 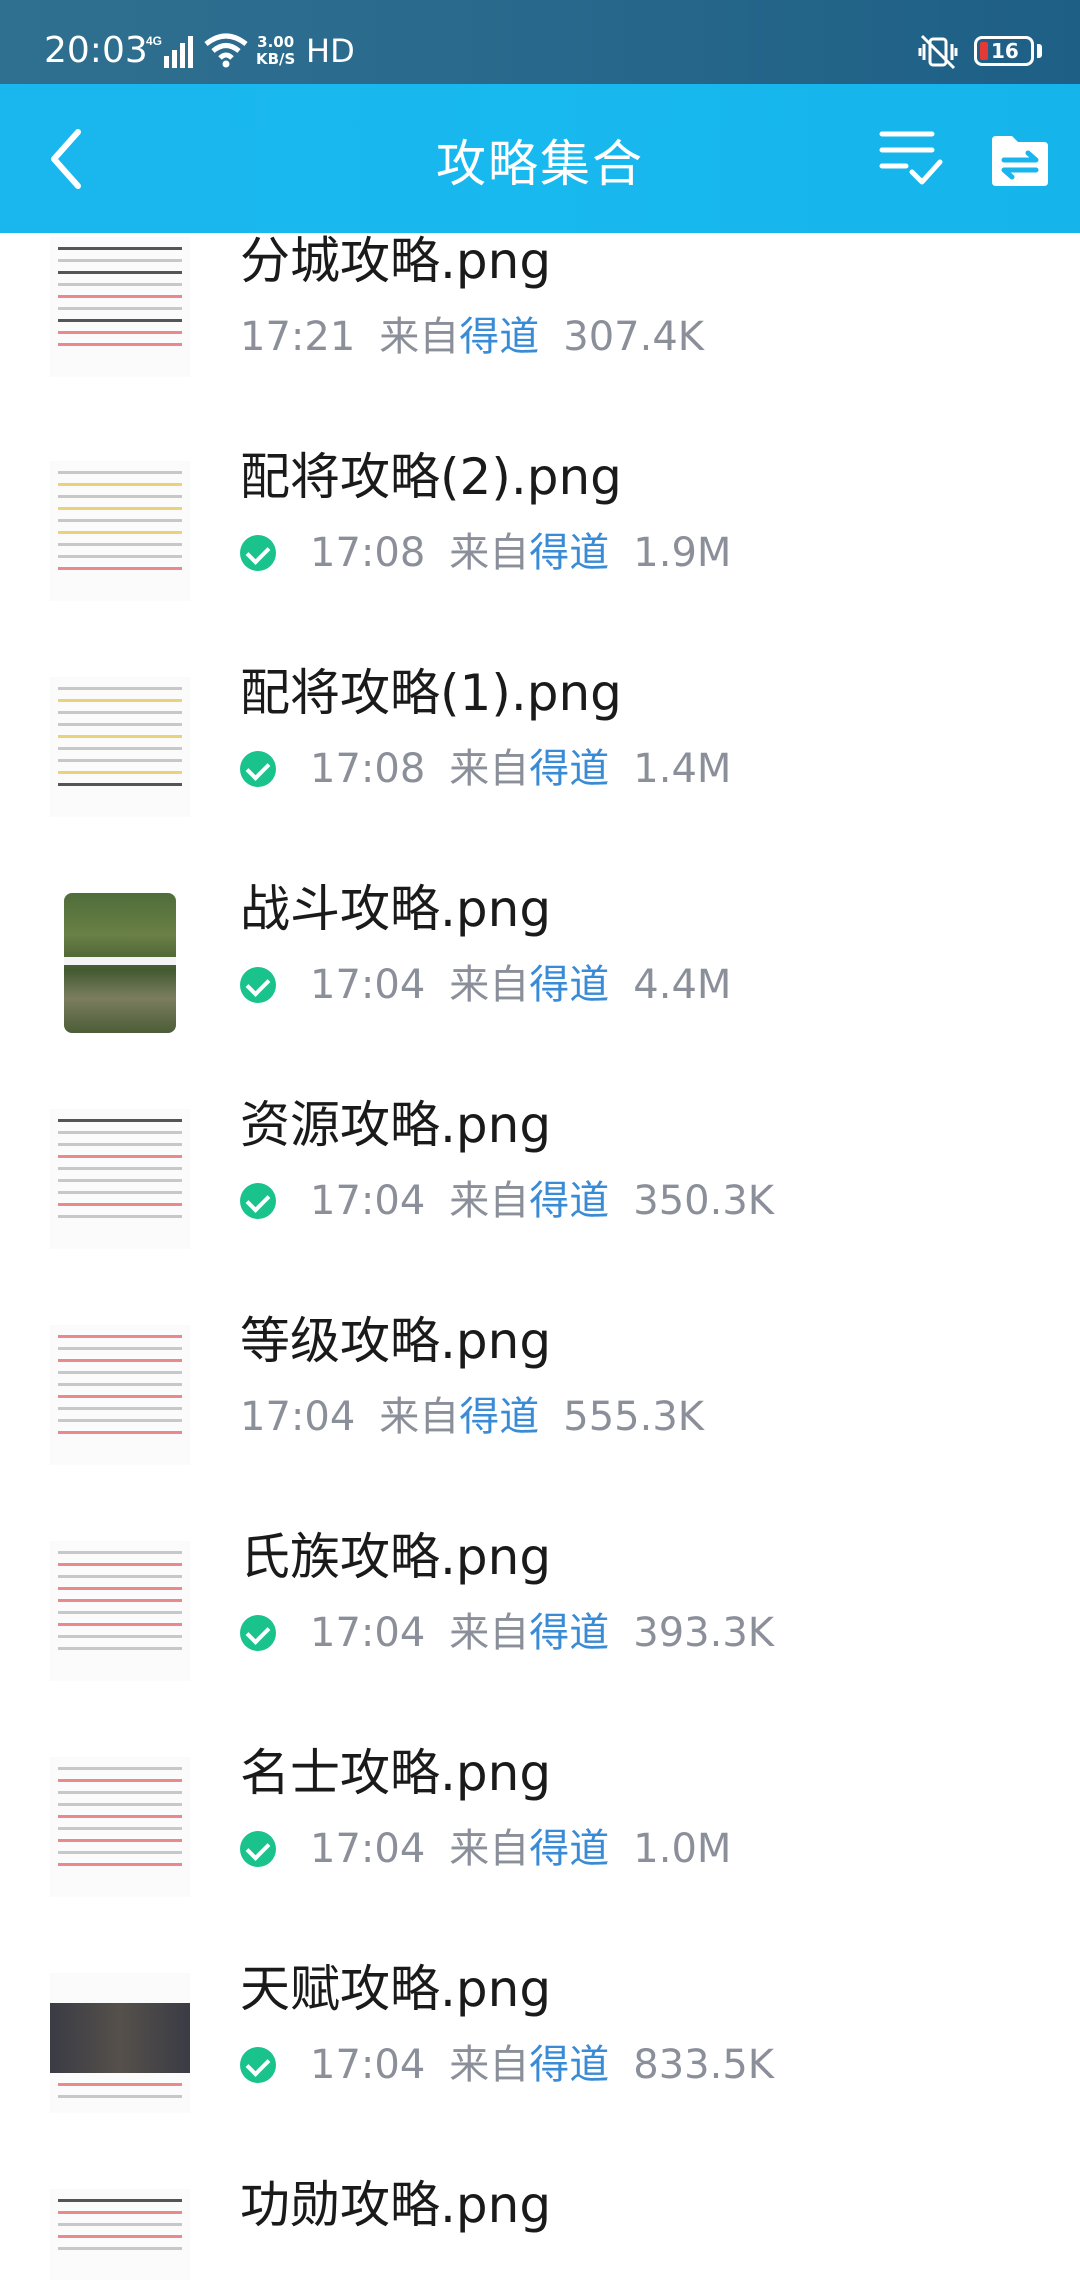 What do you see at coordinates (431, 477) in the screenshot?
I see `file-name: 配将攻略(2).png` at bounding box center [431, 477].